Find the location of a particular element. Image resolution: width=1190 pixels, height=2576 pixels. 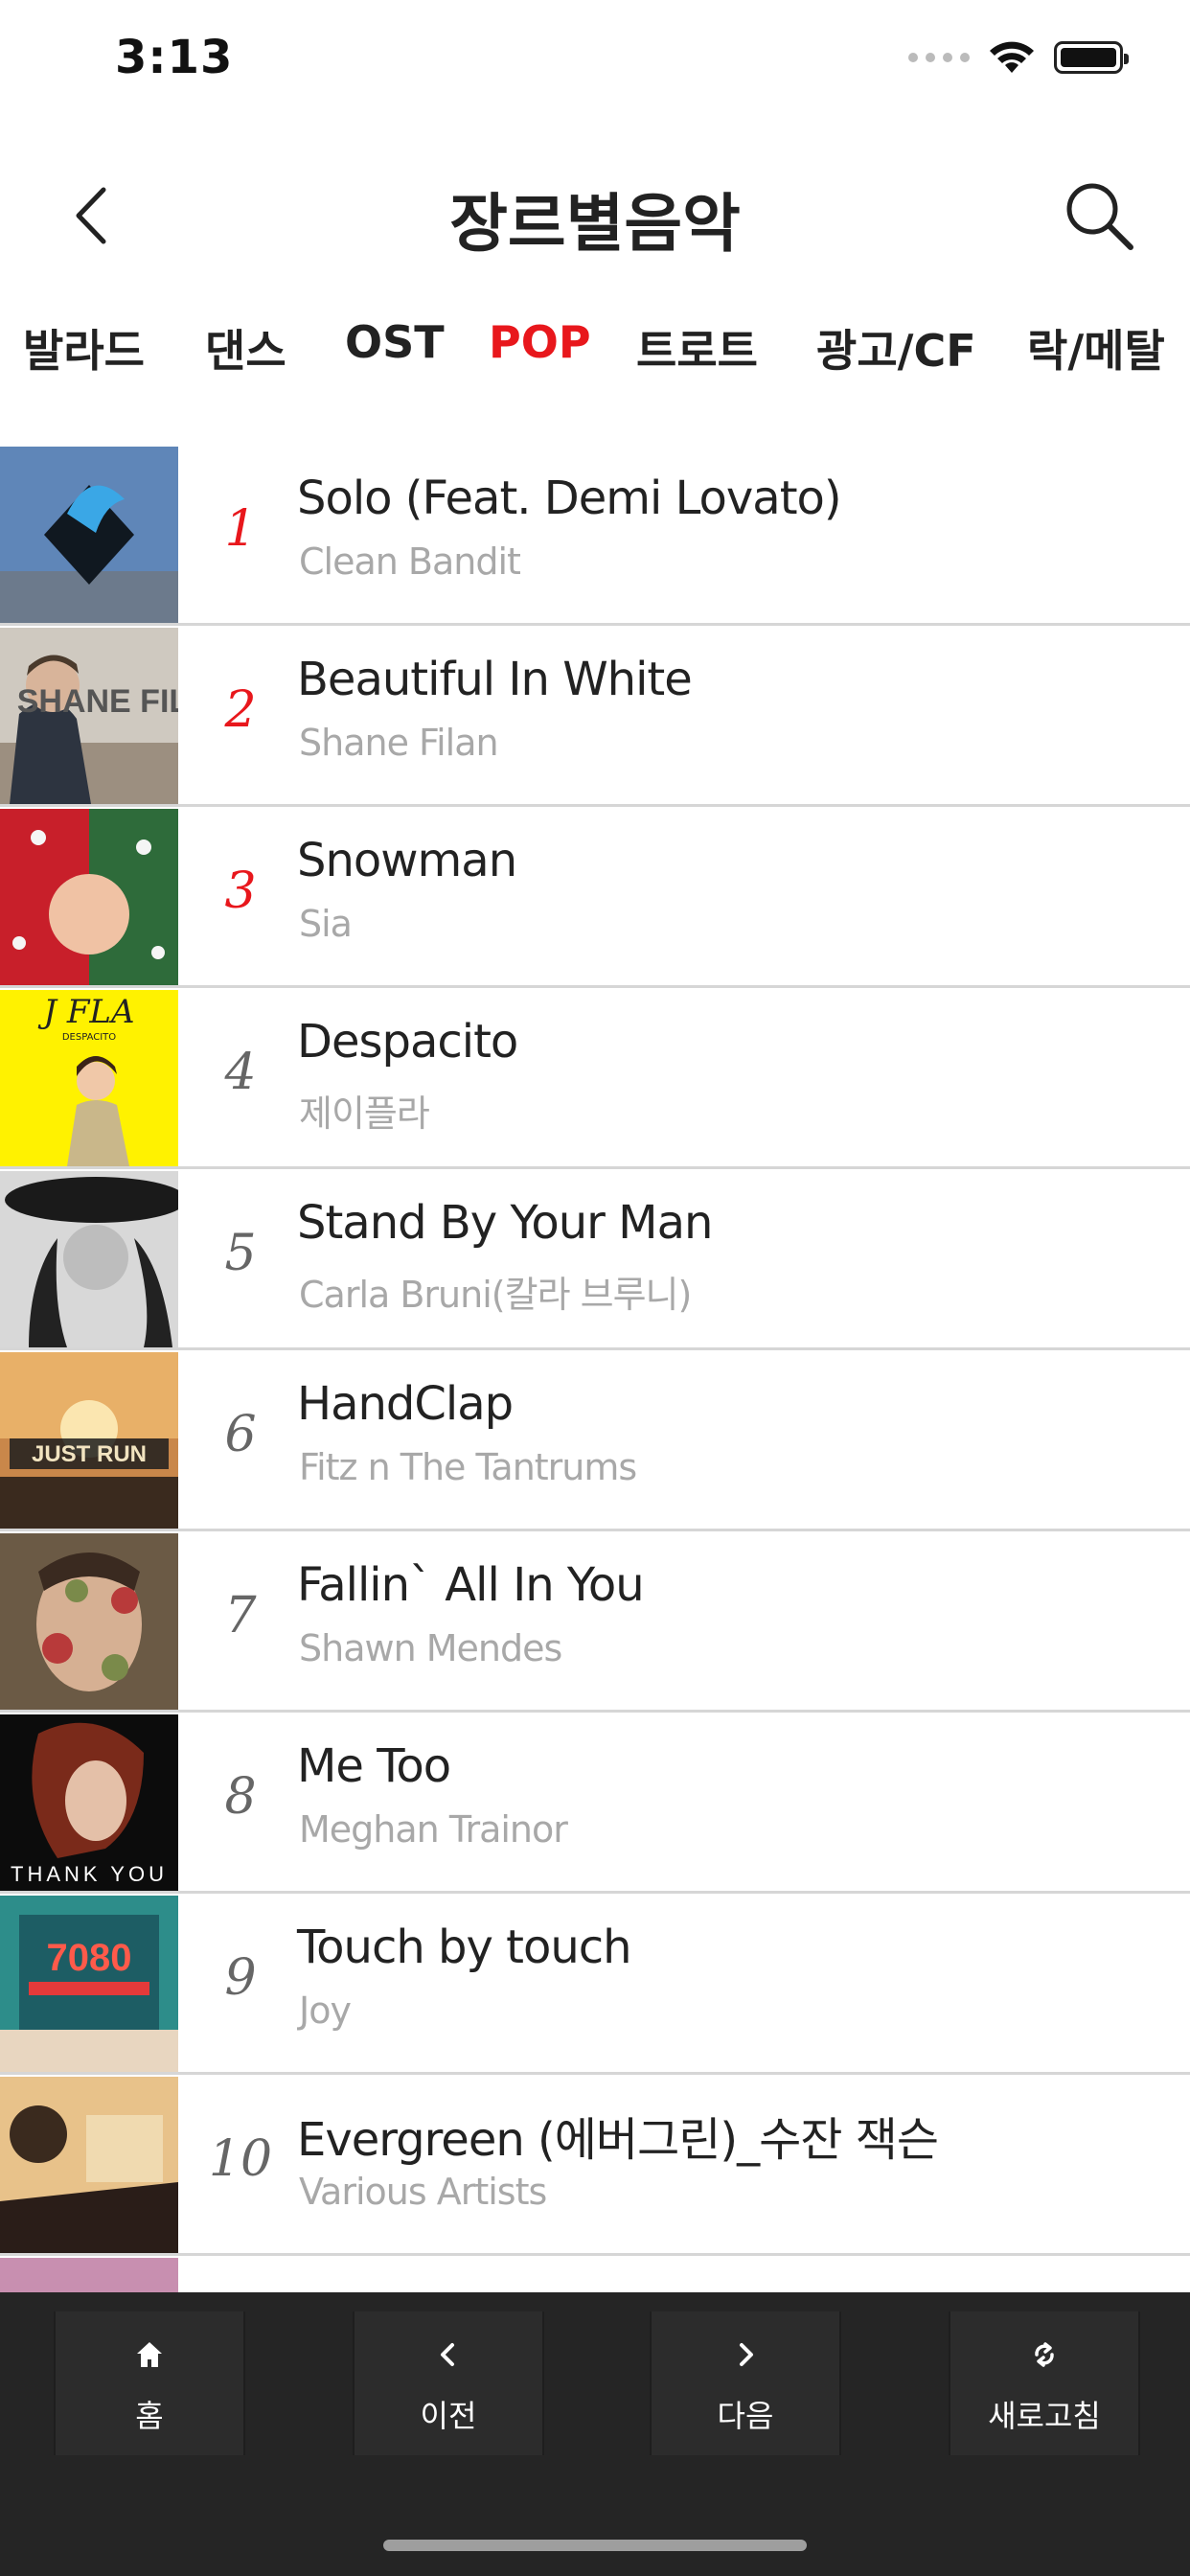

song-title: Fallin` All In You is located at coordinates (471, 1585).